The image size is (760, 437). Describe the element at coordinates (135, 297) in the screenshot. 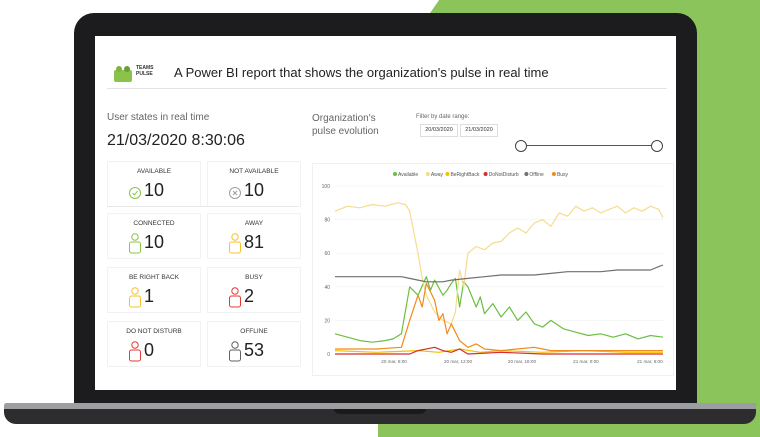

I see `user-pause-icon` at that location.